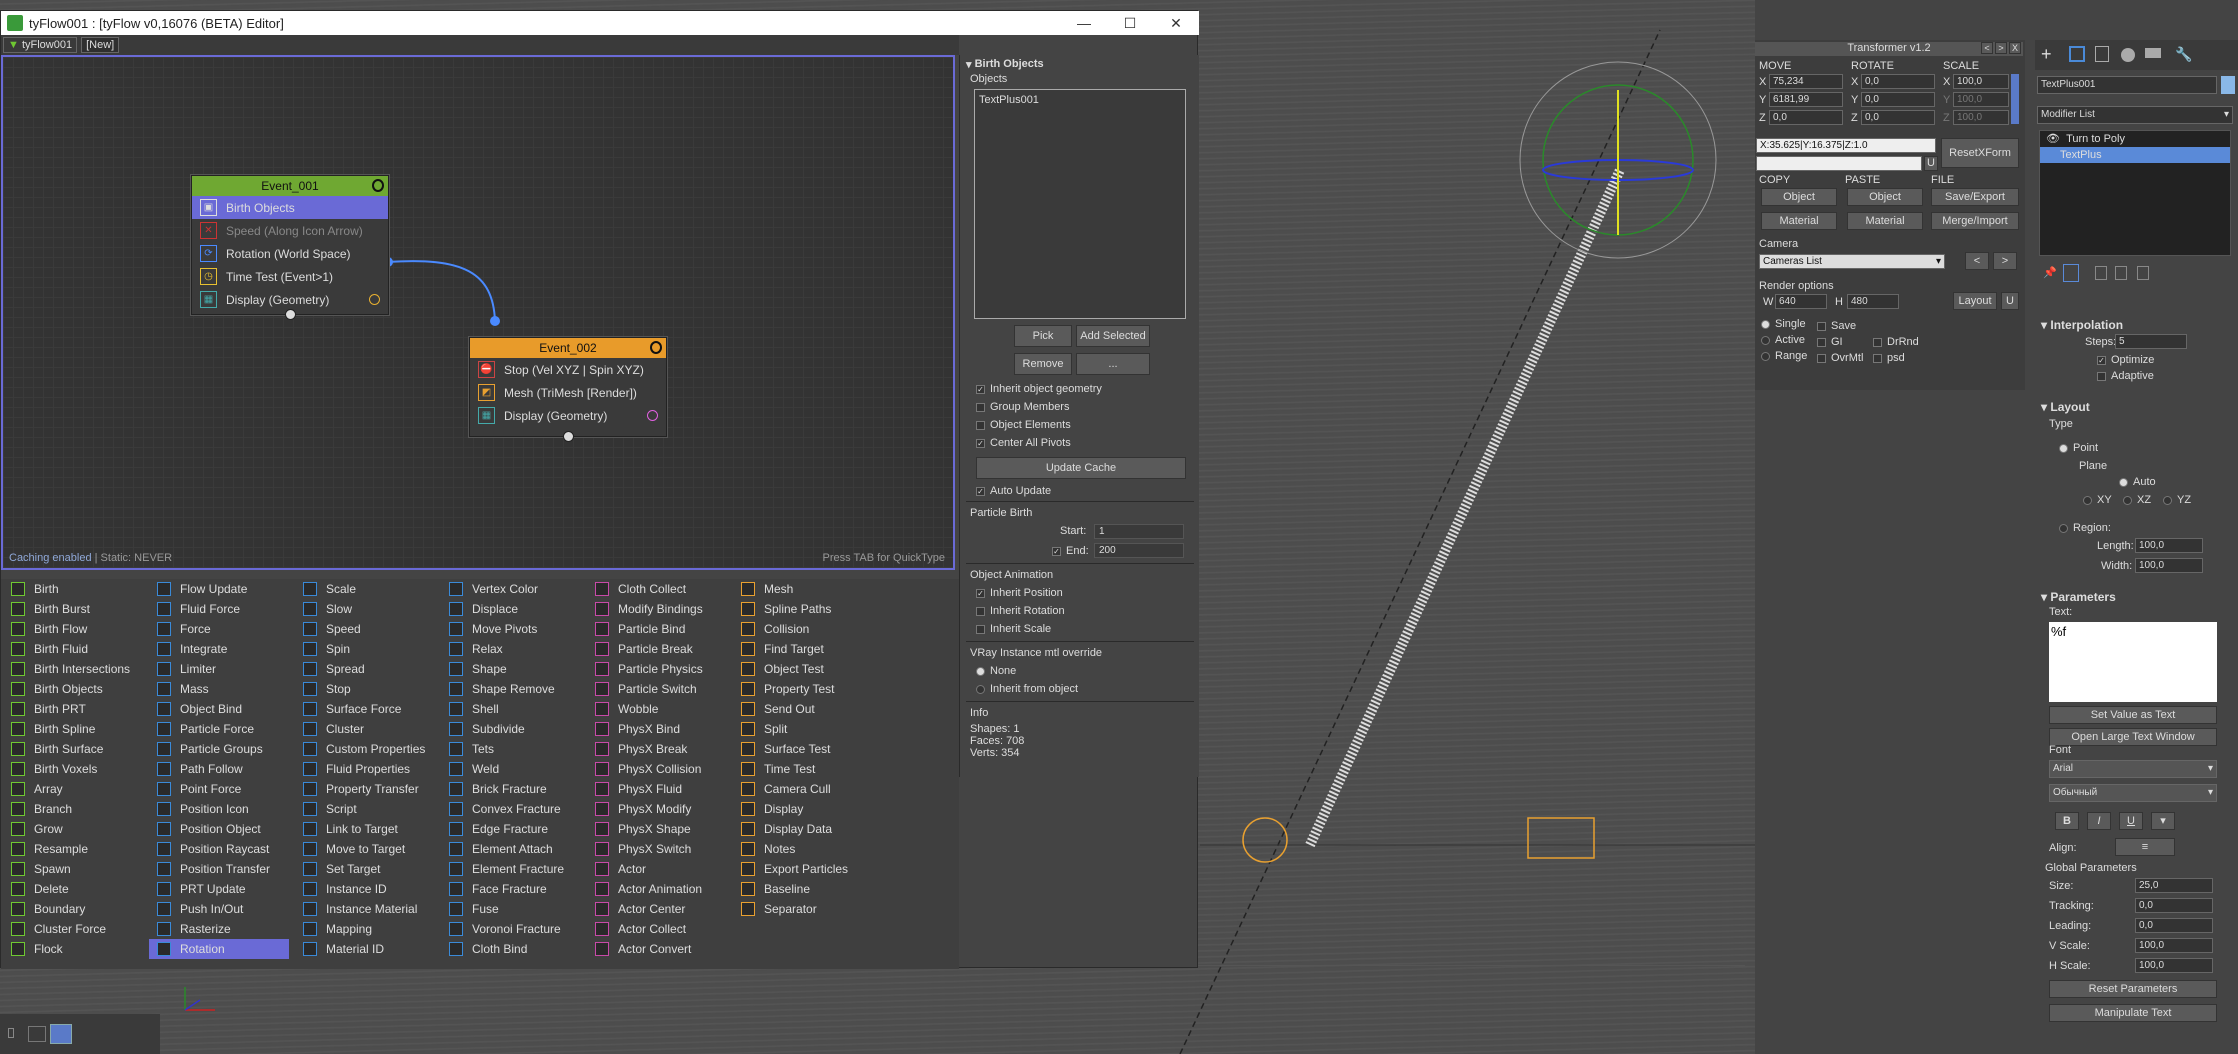  Describe the element at coordinates (1020, 611) in the screenshot. I see `inherit-rotation-checkbox: Inherit Rotation` at that location.